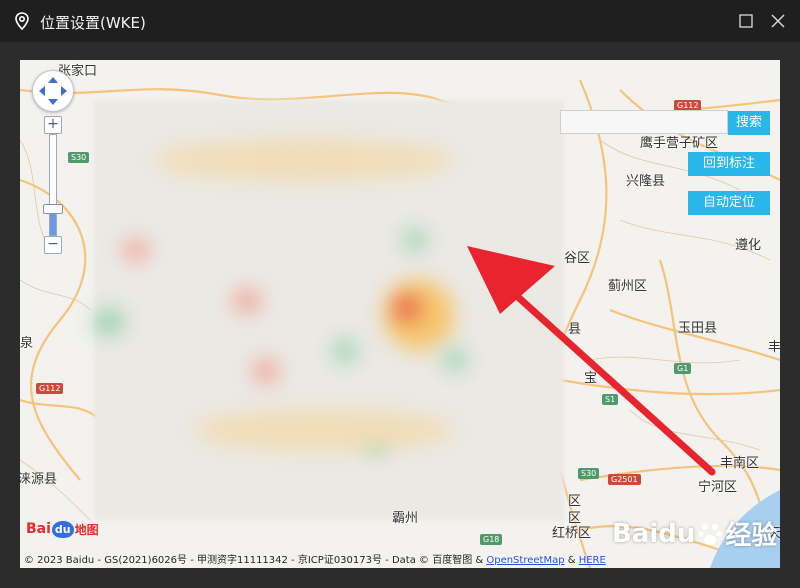 The width and height of the screenshot is (800, 588). Describe the element at coordinates (22, 21) in the screenshot. I see `location-pin-icon` at that location.